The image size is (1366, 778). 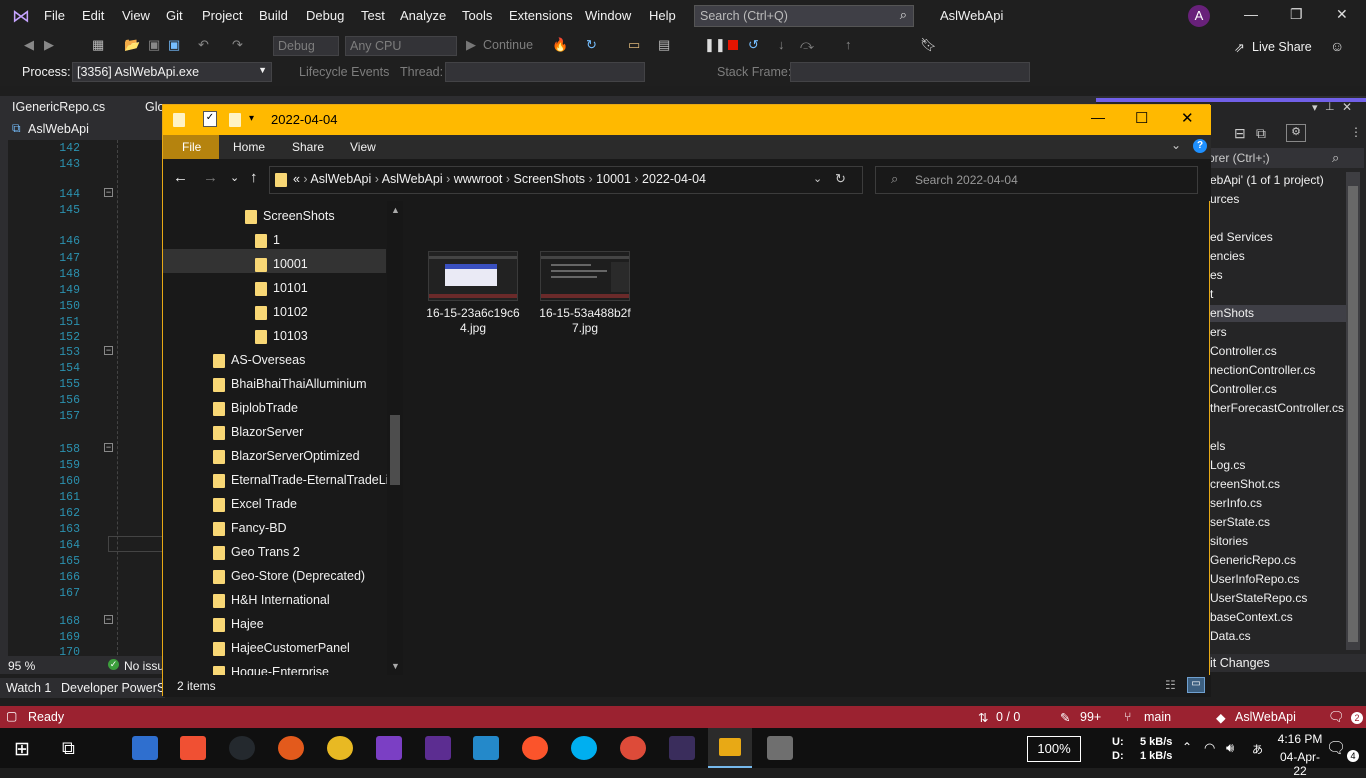 What do you see at coordinates (1230, 748) in the screenshot?
I see `volume-icon: 🔊︎` at bounding box center [1230, 748].